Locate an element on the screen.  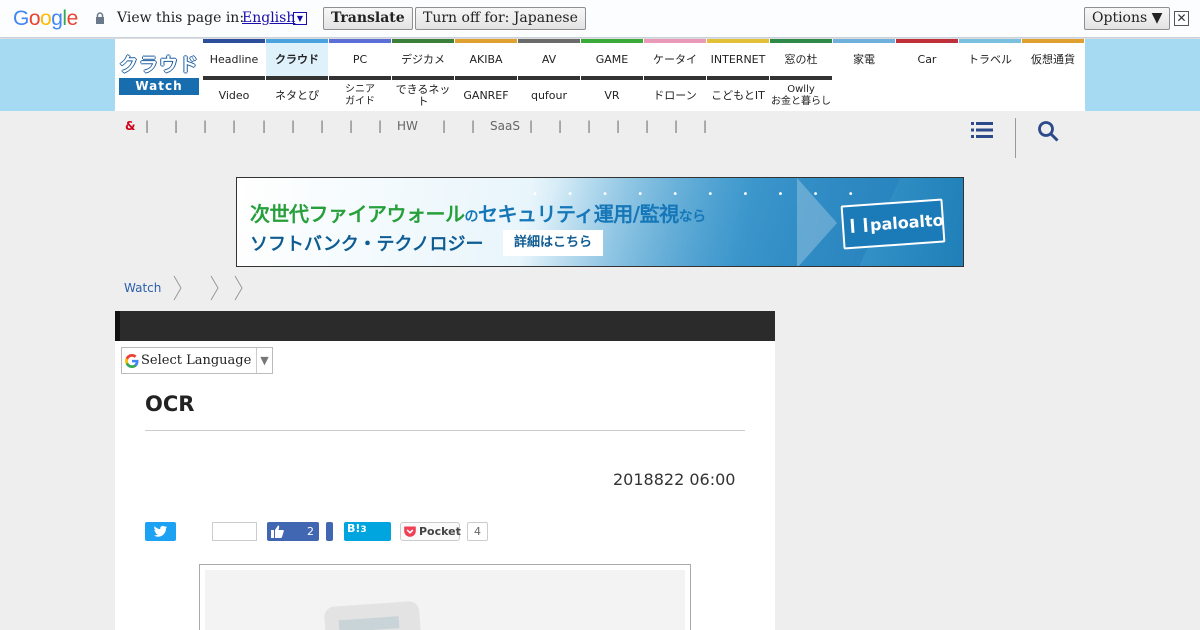
nav-item: PC is located at coordinates (360, 57).